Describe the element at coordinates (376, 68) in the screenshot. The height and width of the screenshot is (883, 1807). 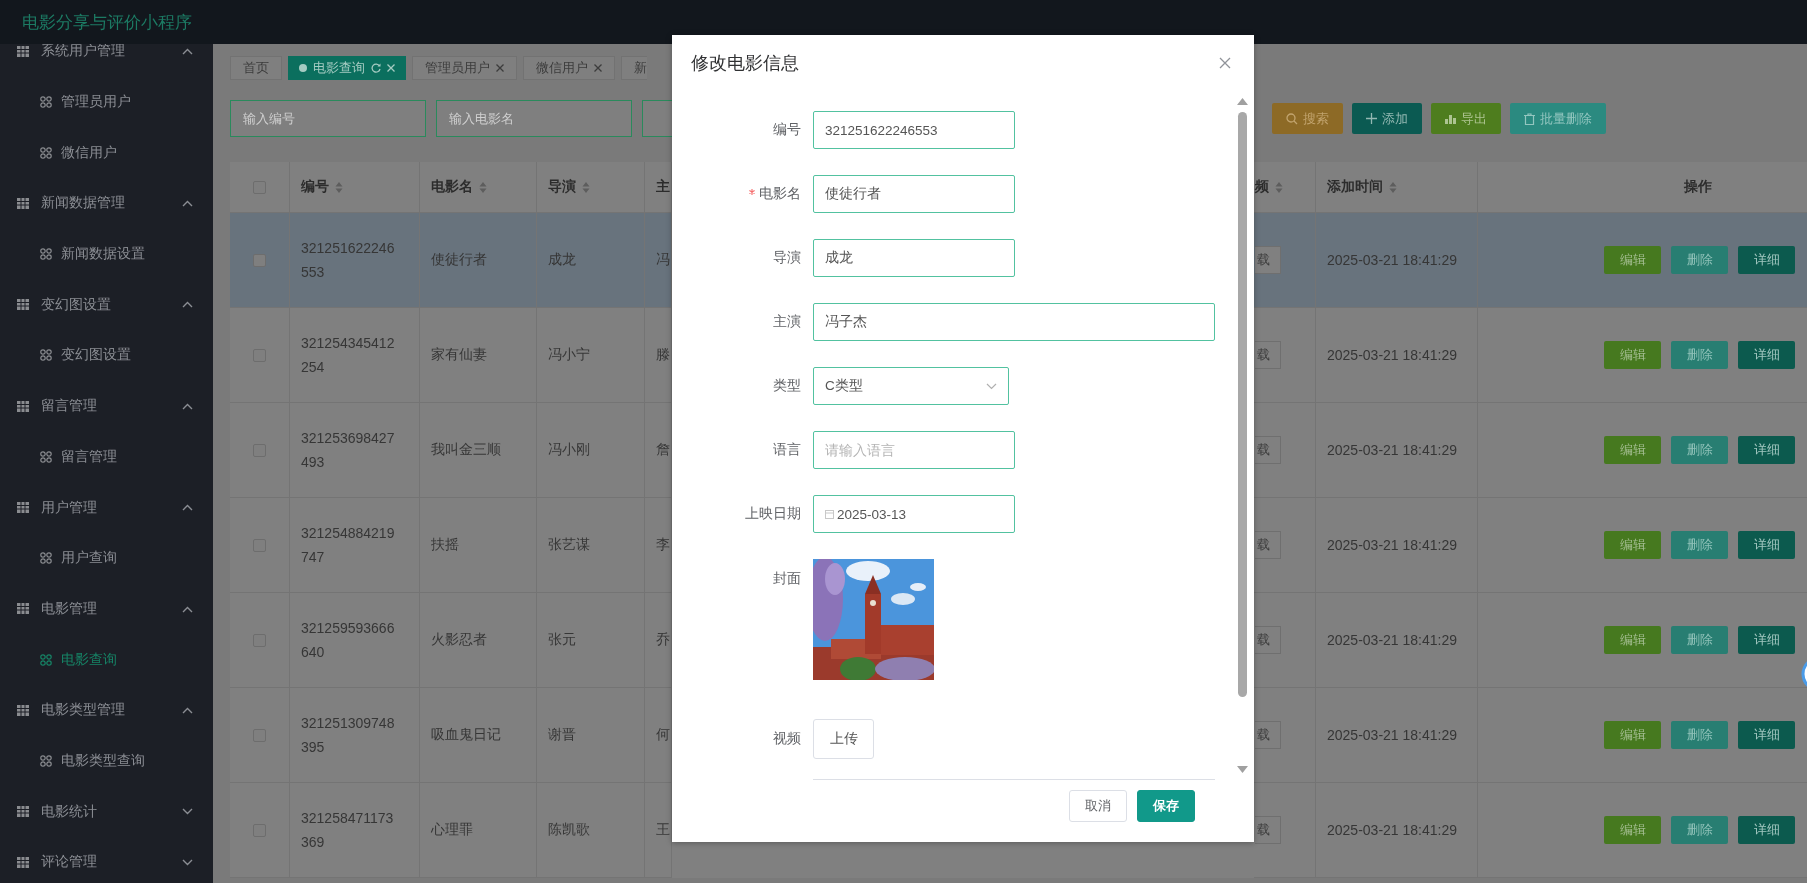
I see `refresh-icon` at that location.